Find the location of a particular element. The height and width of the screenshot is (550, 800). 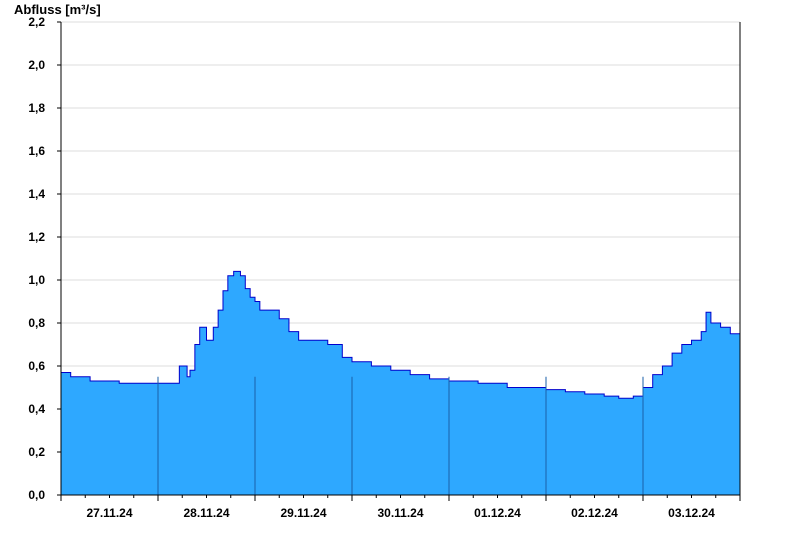

y-axis-ticks: 0,0 0,2 0,4 0,6 0,8 1,0 1,2 1,4 1,6 1,8 2,0 2,2 is located at coordinates (44, 258).